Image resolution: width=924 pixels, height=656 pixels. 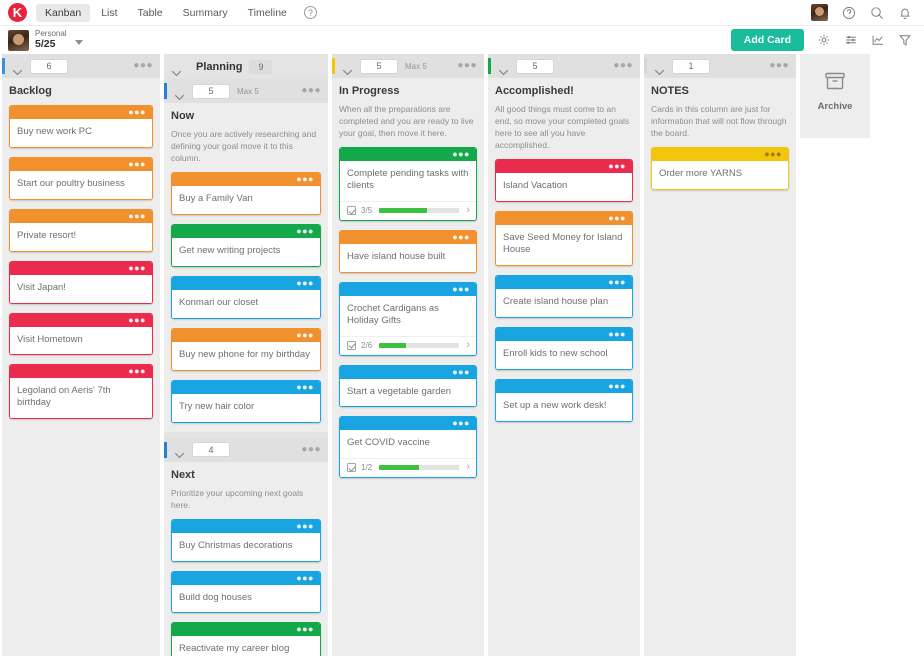 What do you see at coordinates (848, 12) in the screenshot?
I see `help-circle-icon-right` at bounding box center [848, 12].